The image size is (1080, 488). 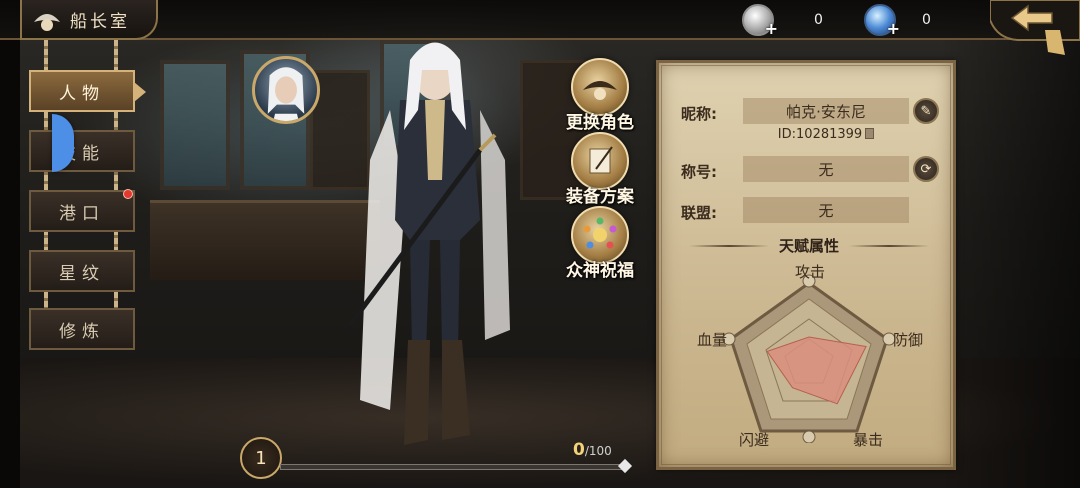 What do you see at coordinates (754, 440) in the screenshot?
I see `stat-dodge-label: 闪避` at bounding box center [754, 440].